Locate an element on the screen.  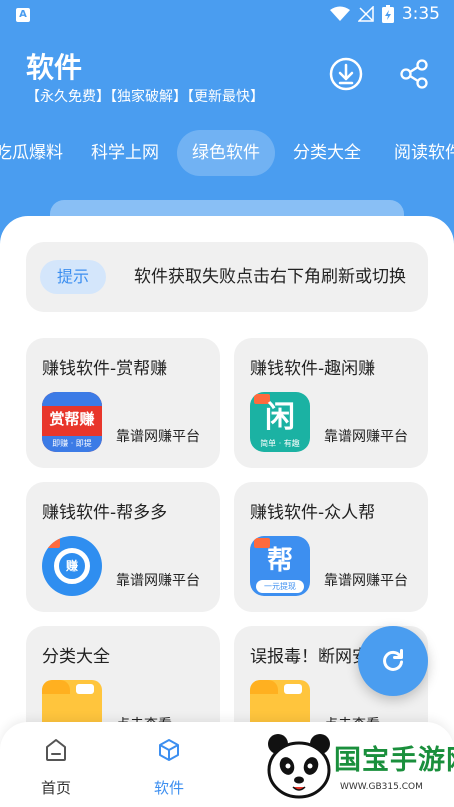
watermark: 国宝手游网 WWW.GB315.COM is located at coordinates (358, 764).